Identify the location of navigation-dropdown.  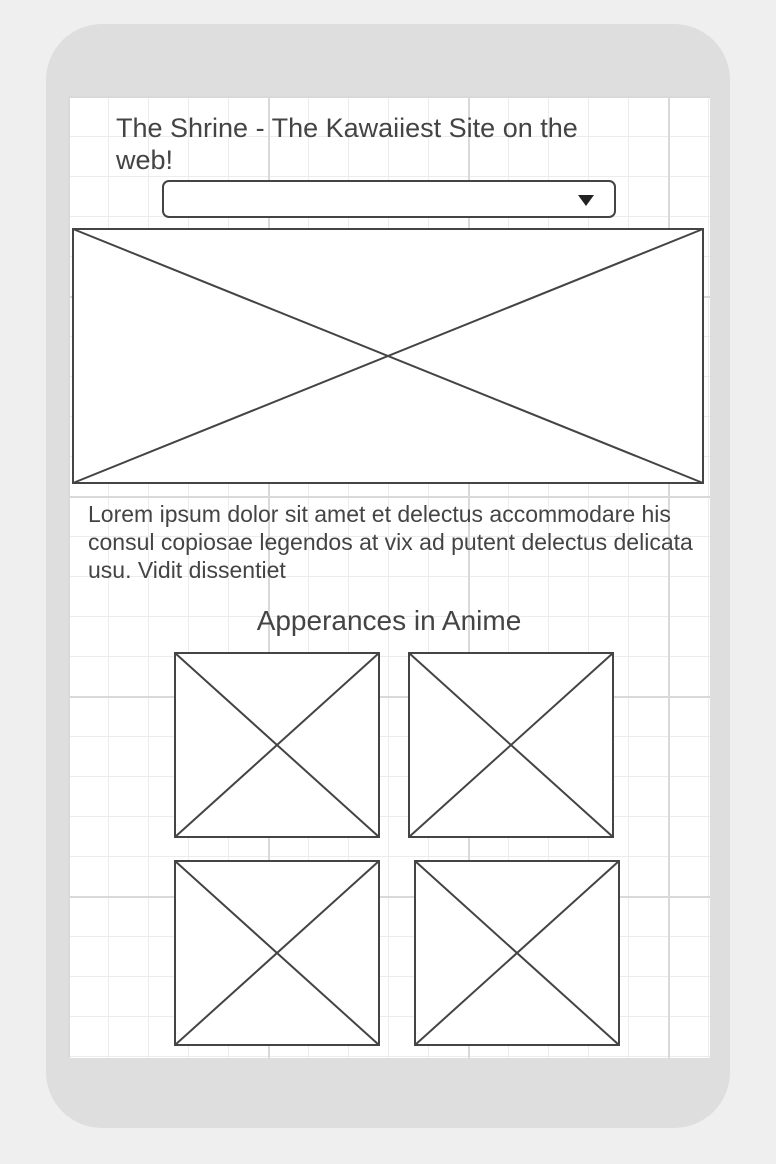
(389, 199).